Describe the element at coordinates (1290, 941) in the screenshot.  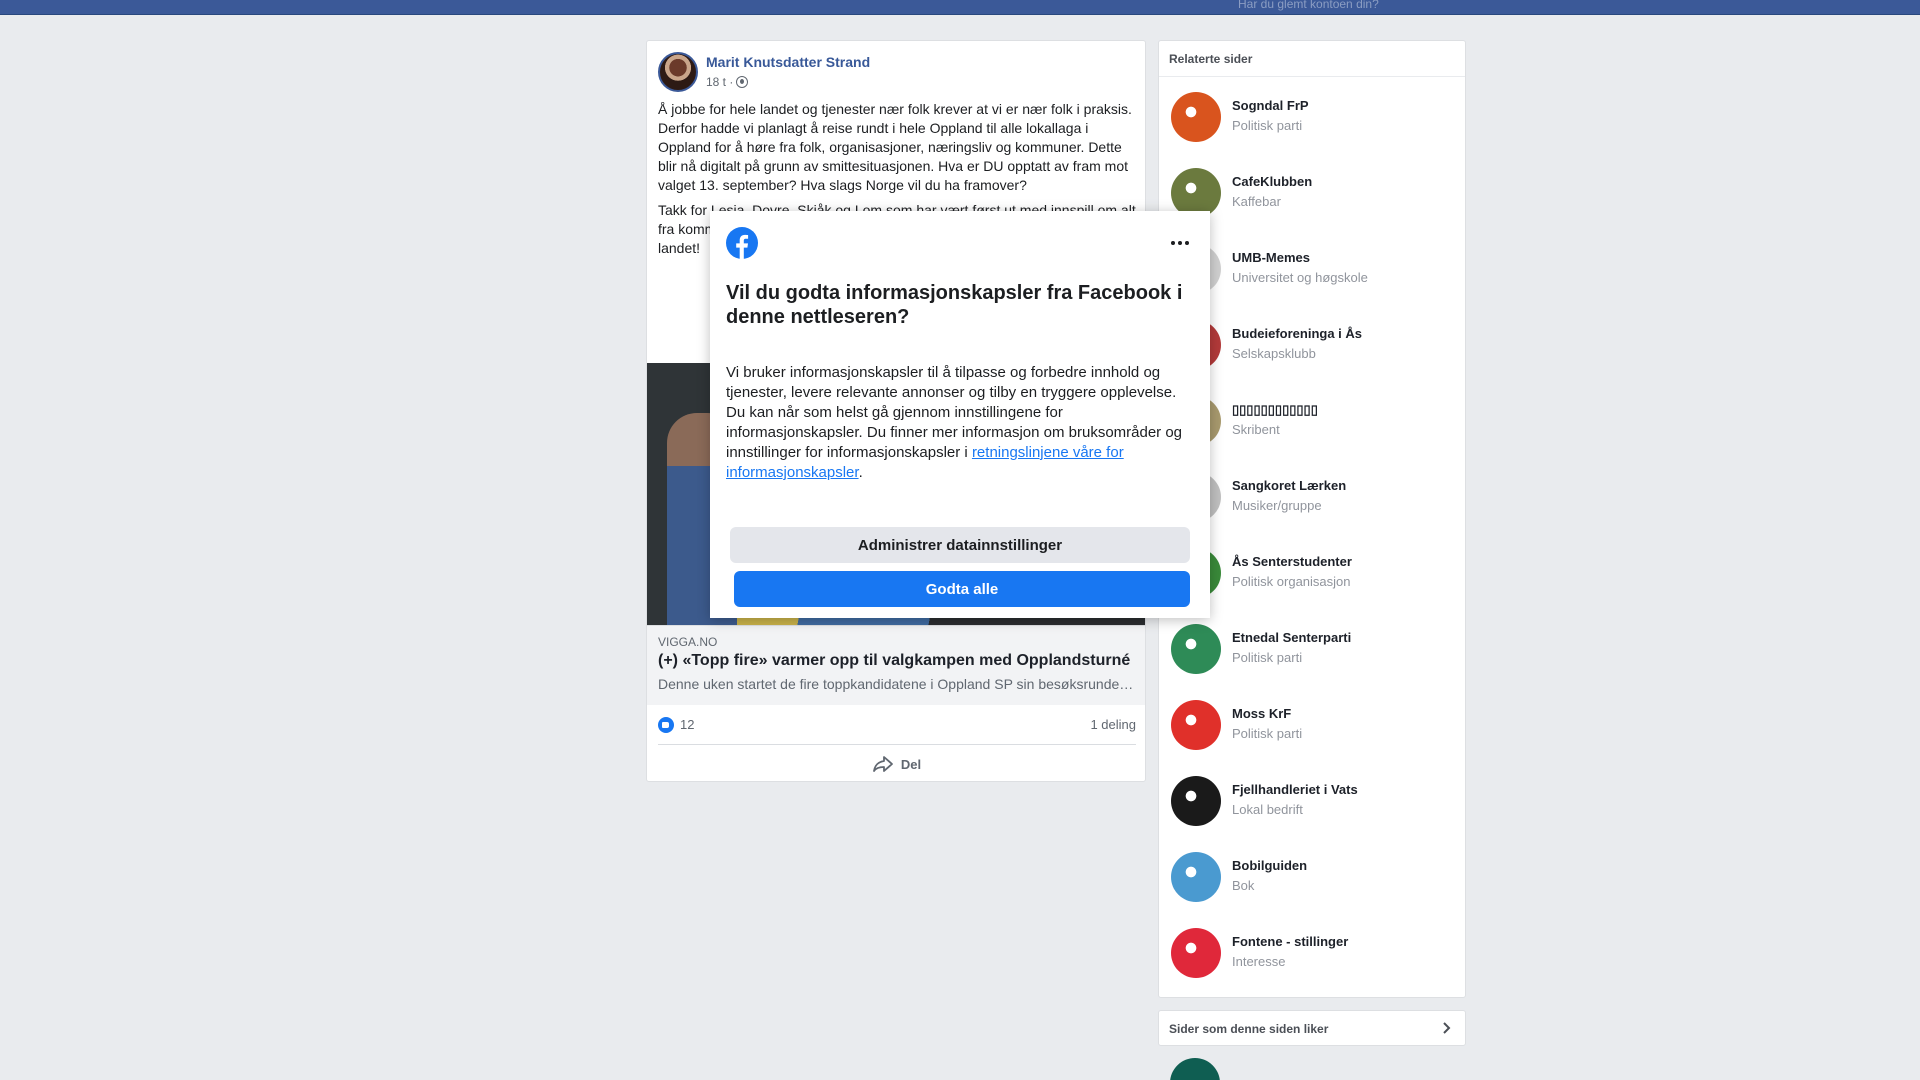
I see `related-page-name: Fontene - stillinger` at that location.